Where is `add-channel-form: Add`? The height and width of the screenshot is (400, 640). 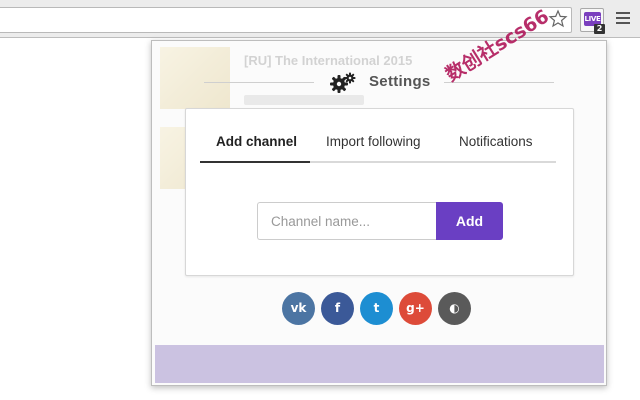
add-channel-form: Add is located at coordinates (380, 221).